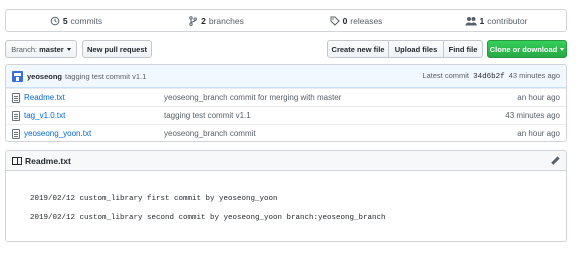 The width and height of the screenshot is (580, 253). Describe the element at coordinates (335, 21) in the screenshot. I see `tag-icon` at that location.